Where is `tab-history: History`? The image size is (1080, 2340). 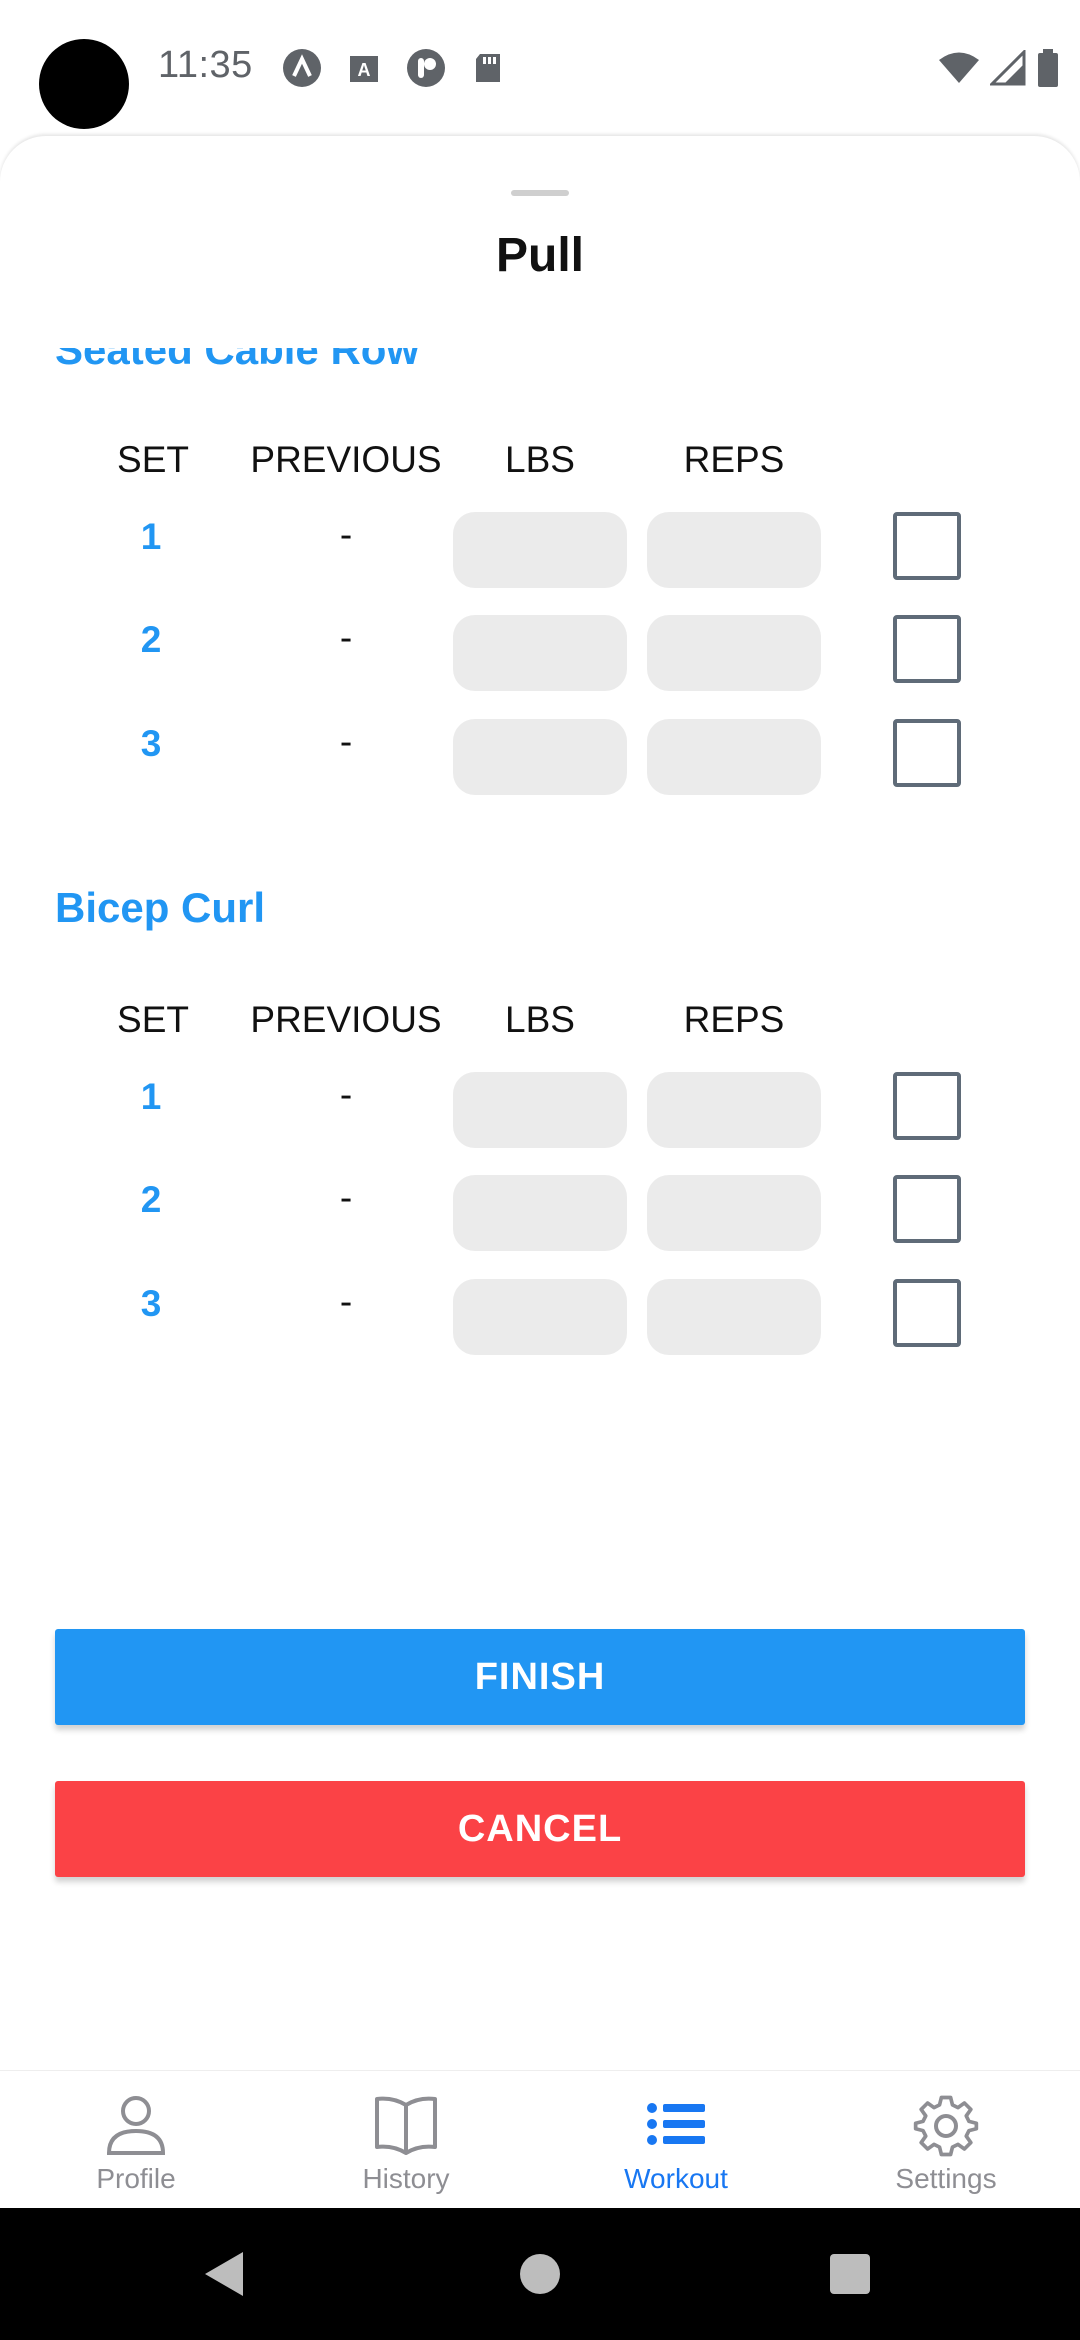
tab-history: History is located at coordinates (406, 2140).